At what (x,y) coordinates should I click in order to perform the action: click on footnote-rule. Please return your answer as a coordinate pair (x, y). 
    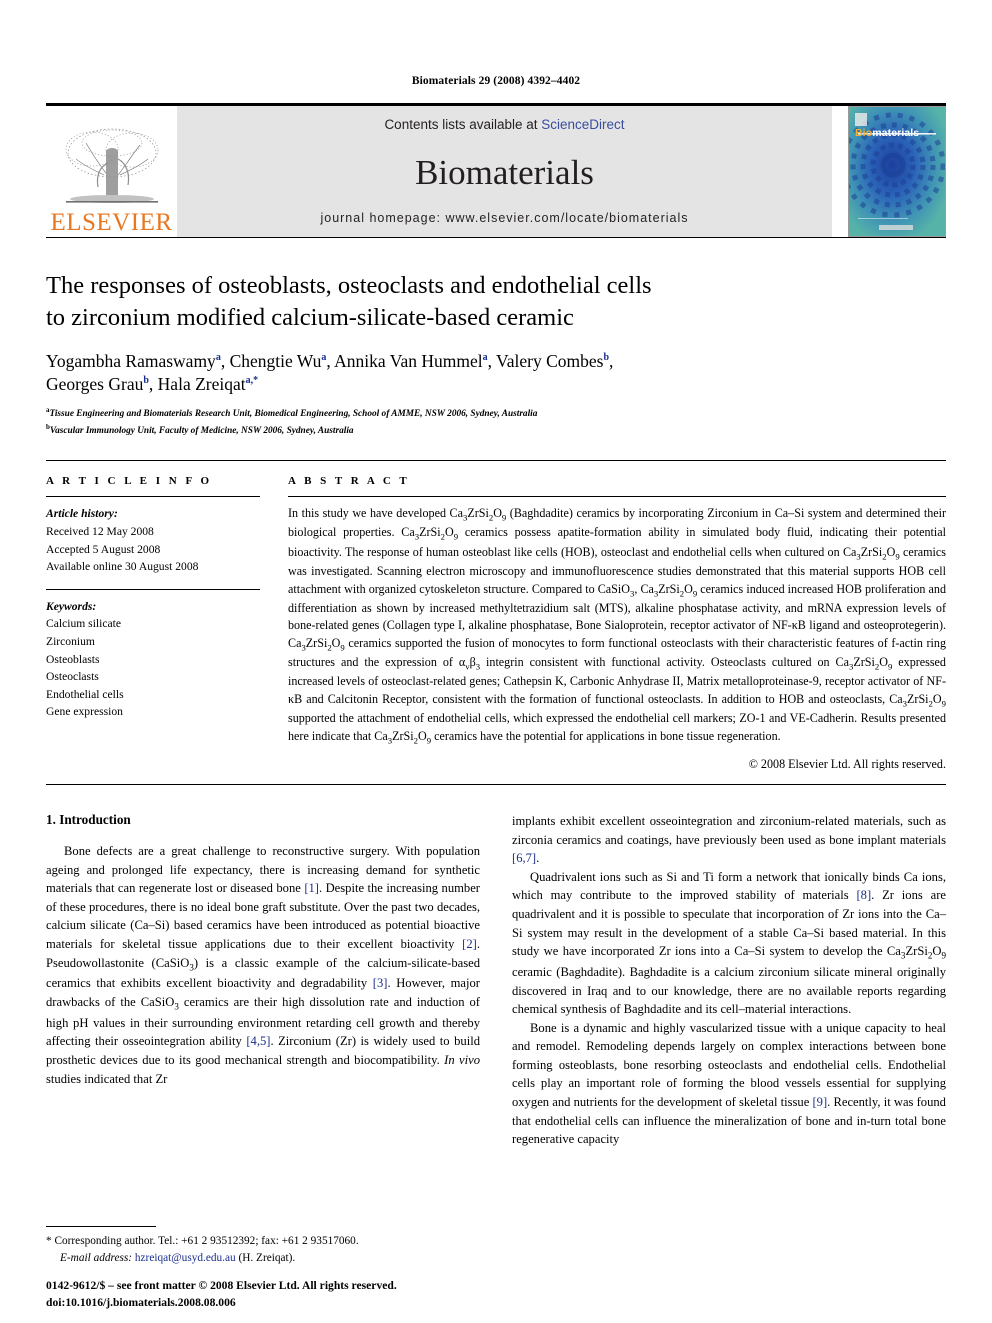
    Looking at the image, I should click on (101, 1227).